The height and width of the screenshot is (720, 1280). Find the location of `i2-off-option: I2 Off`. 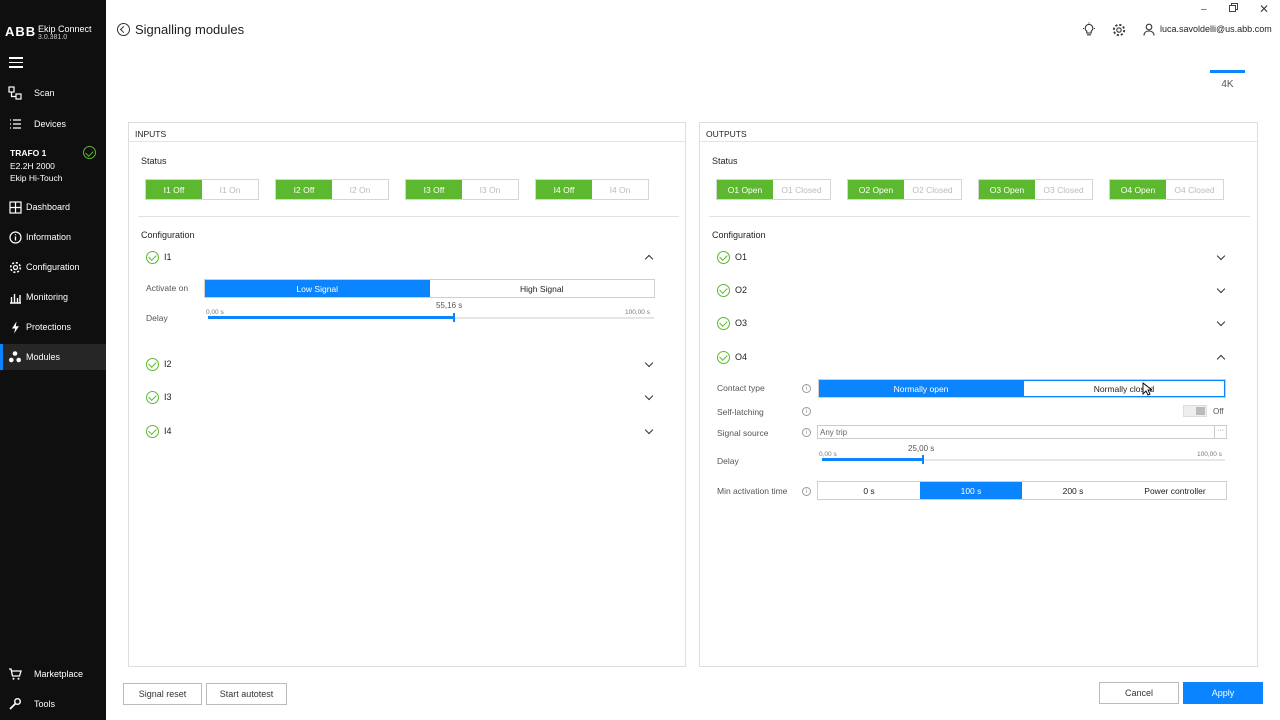

i2-off-option: I2 Off is located at coordinates (304, 189).